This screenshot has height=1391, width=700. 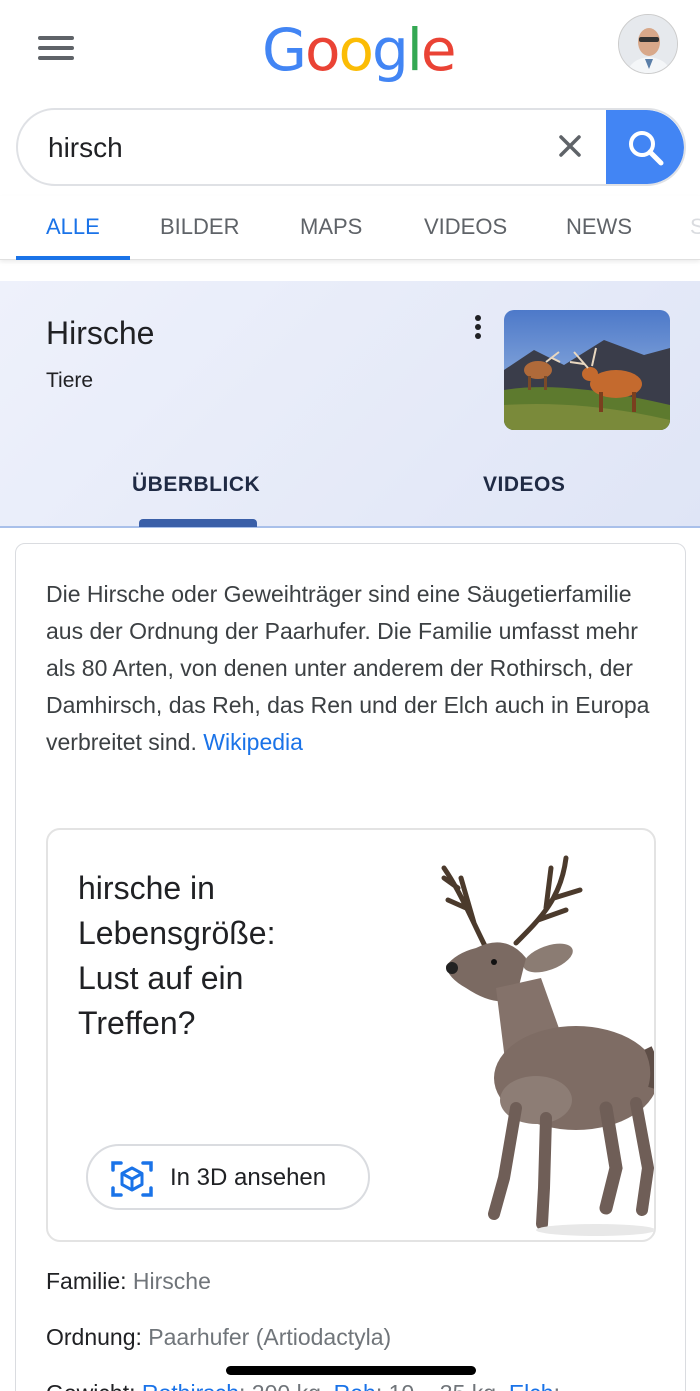 What do you see at coordinates (199, 227) in the screenshot?
I see `tab-bilder: BILDER` at bounding box center [199, 227].